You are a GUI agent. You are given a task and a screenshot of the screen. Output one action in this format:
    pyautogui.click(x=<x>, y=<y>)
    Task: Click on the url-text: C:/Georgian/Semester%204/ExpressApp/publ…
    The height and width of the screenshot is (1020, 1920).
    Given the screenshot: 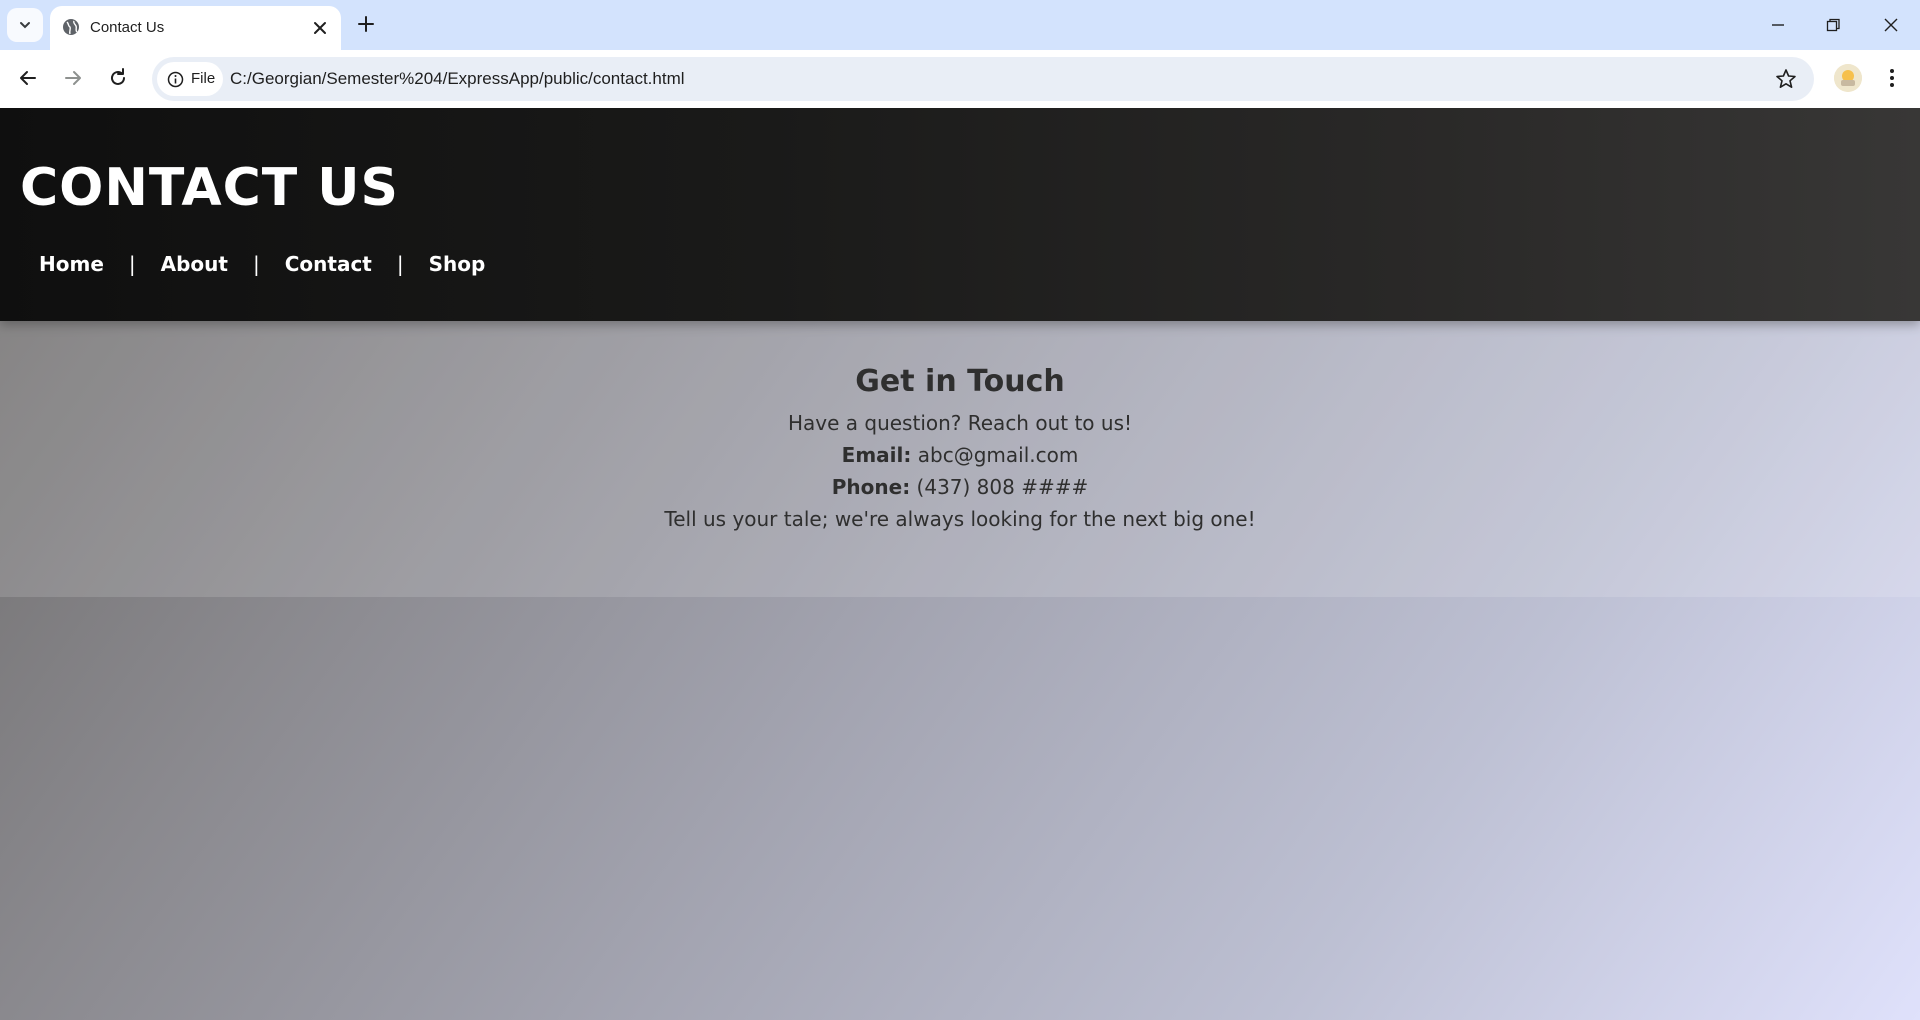 What is the action you would take?
    pyautogui.click(x=457, y=79)
    